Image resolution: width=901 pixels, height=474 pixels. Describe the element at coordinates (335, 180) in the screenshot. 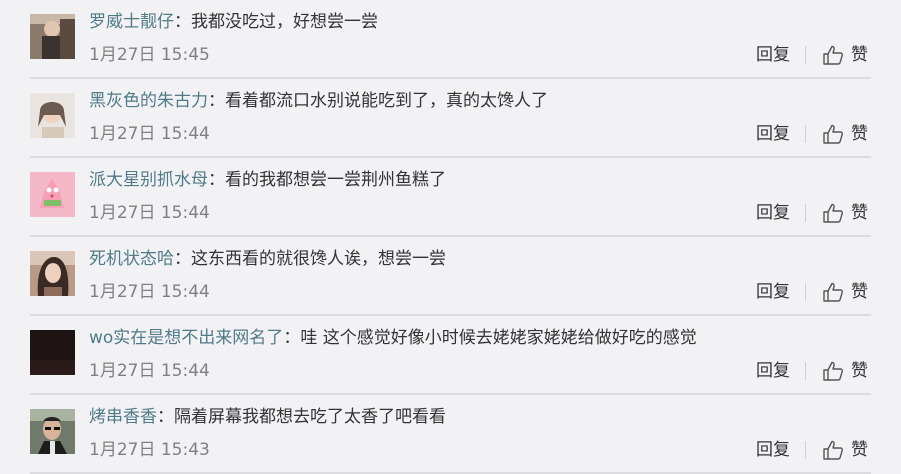

I see `comment-text: 看的我都想尝一尝荆州鱼糕了` at that location.